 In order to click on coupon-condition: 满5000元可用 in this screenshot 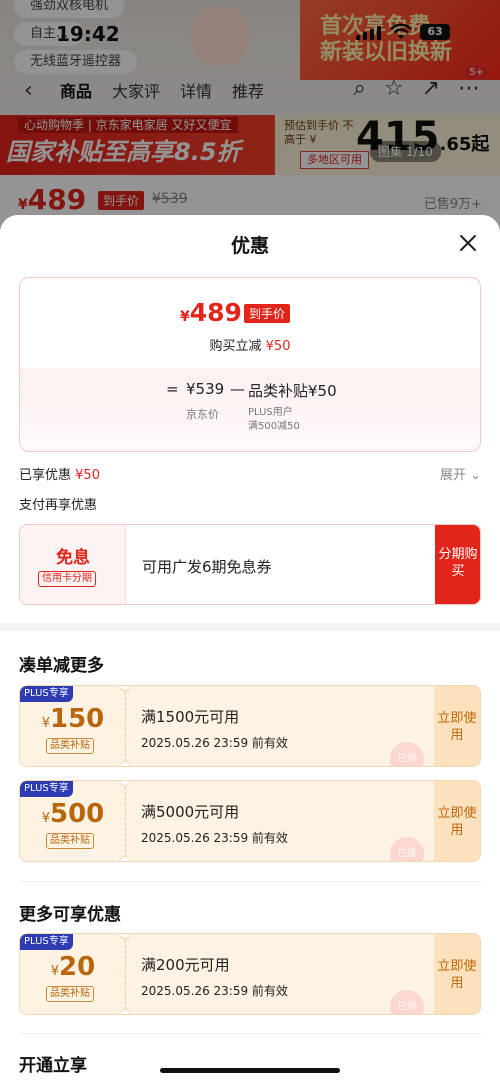, I will do `click(190, 812)`.